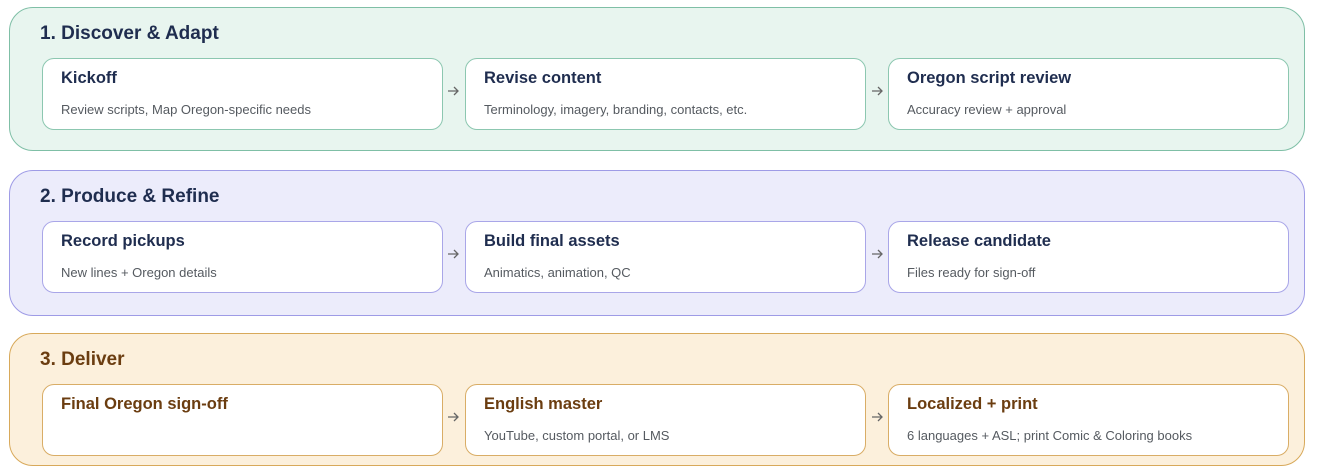  Describe the element at coordinates (82, 359) in the screenshot. I see `phase-title: 3. Deliver` at that location.